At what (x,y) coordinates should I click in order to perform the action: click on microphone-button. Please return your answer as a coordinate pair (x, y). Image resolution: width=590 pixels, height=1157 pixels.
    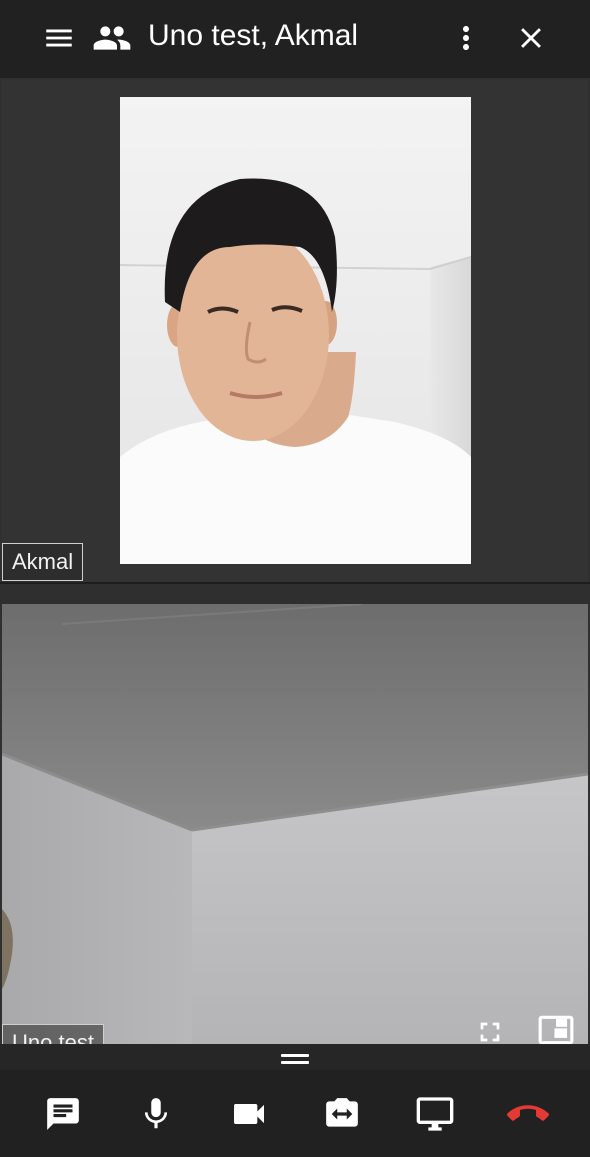
    Looking at the image, I should click on (156, 1114).